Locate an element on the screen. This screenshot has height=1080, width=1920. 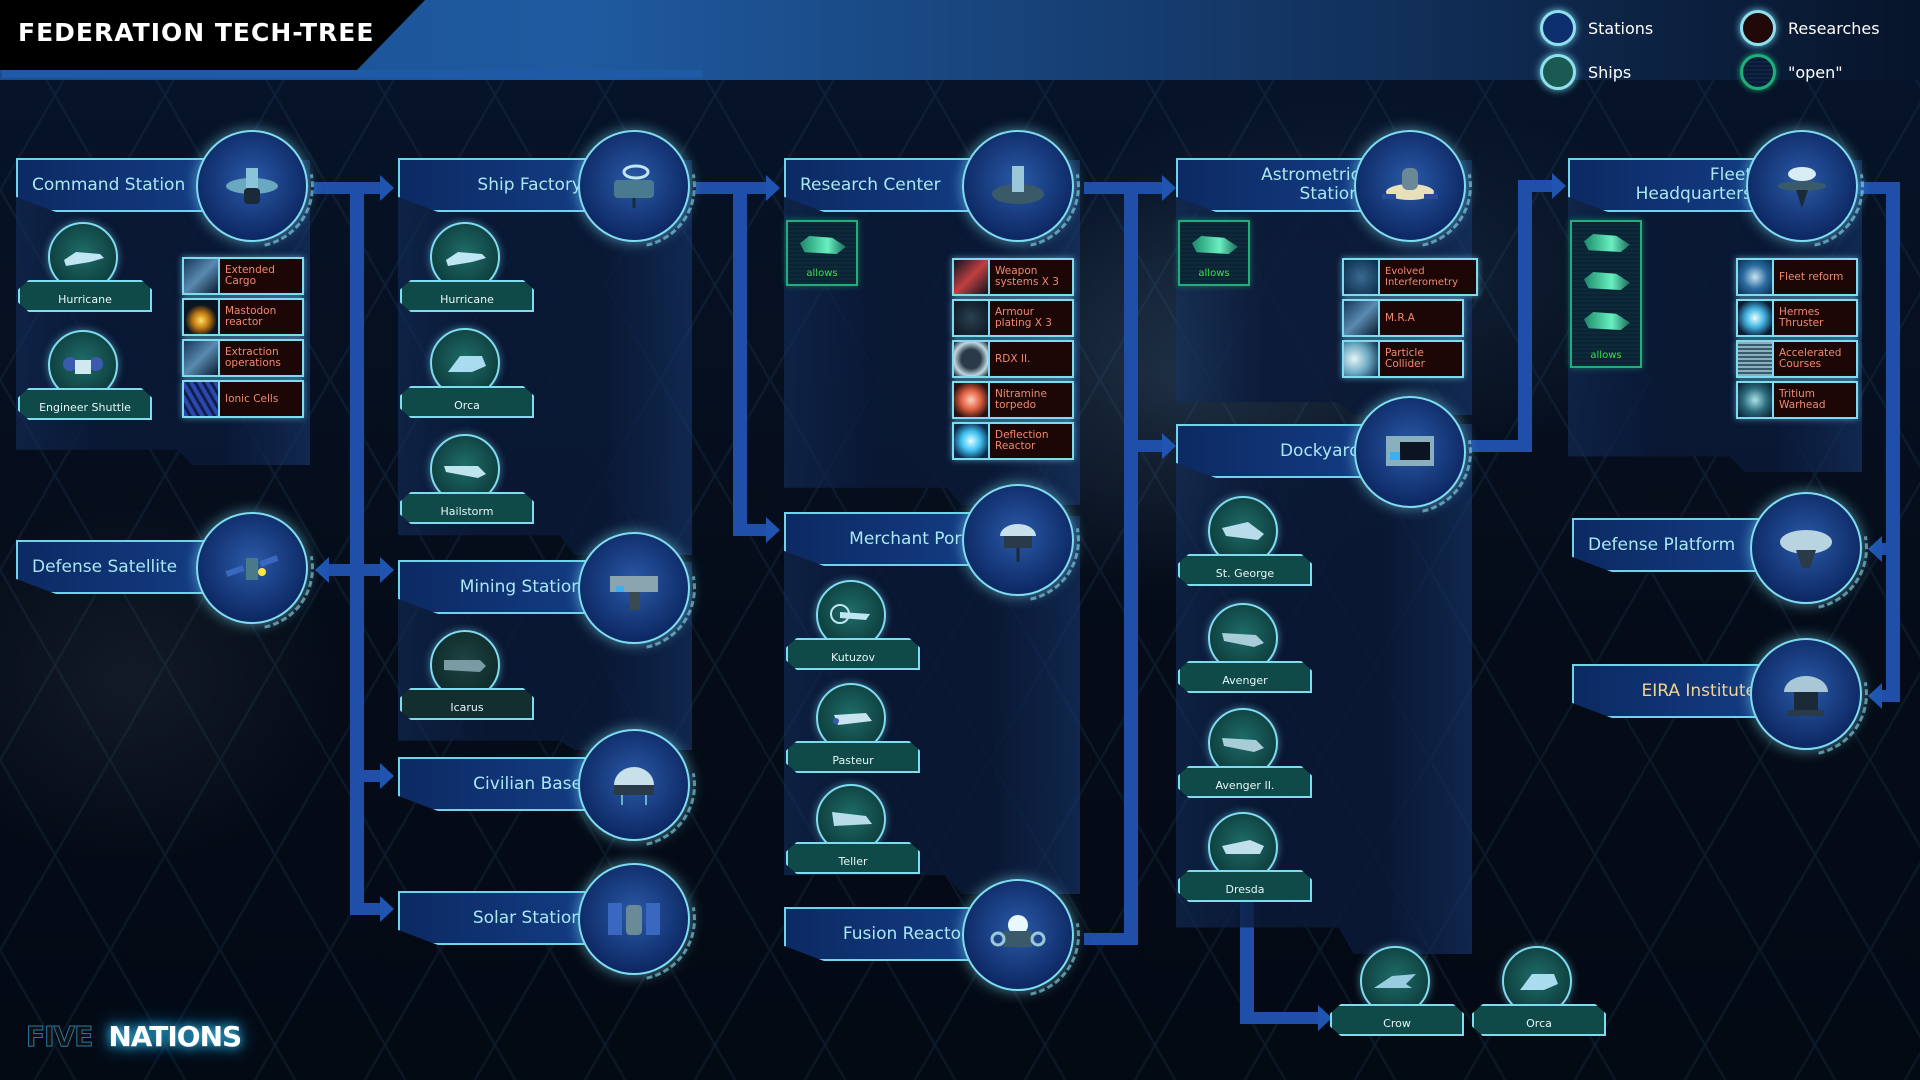
teller-ship-icon is located at coordinates (852, 819).